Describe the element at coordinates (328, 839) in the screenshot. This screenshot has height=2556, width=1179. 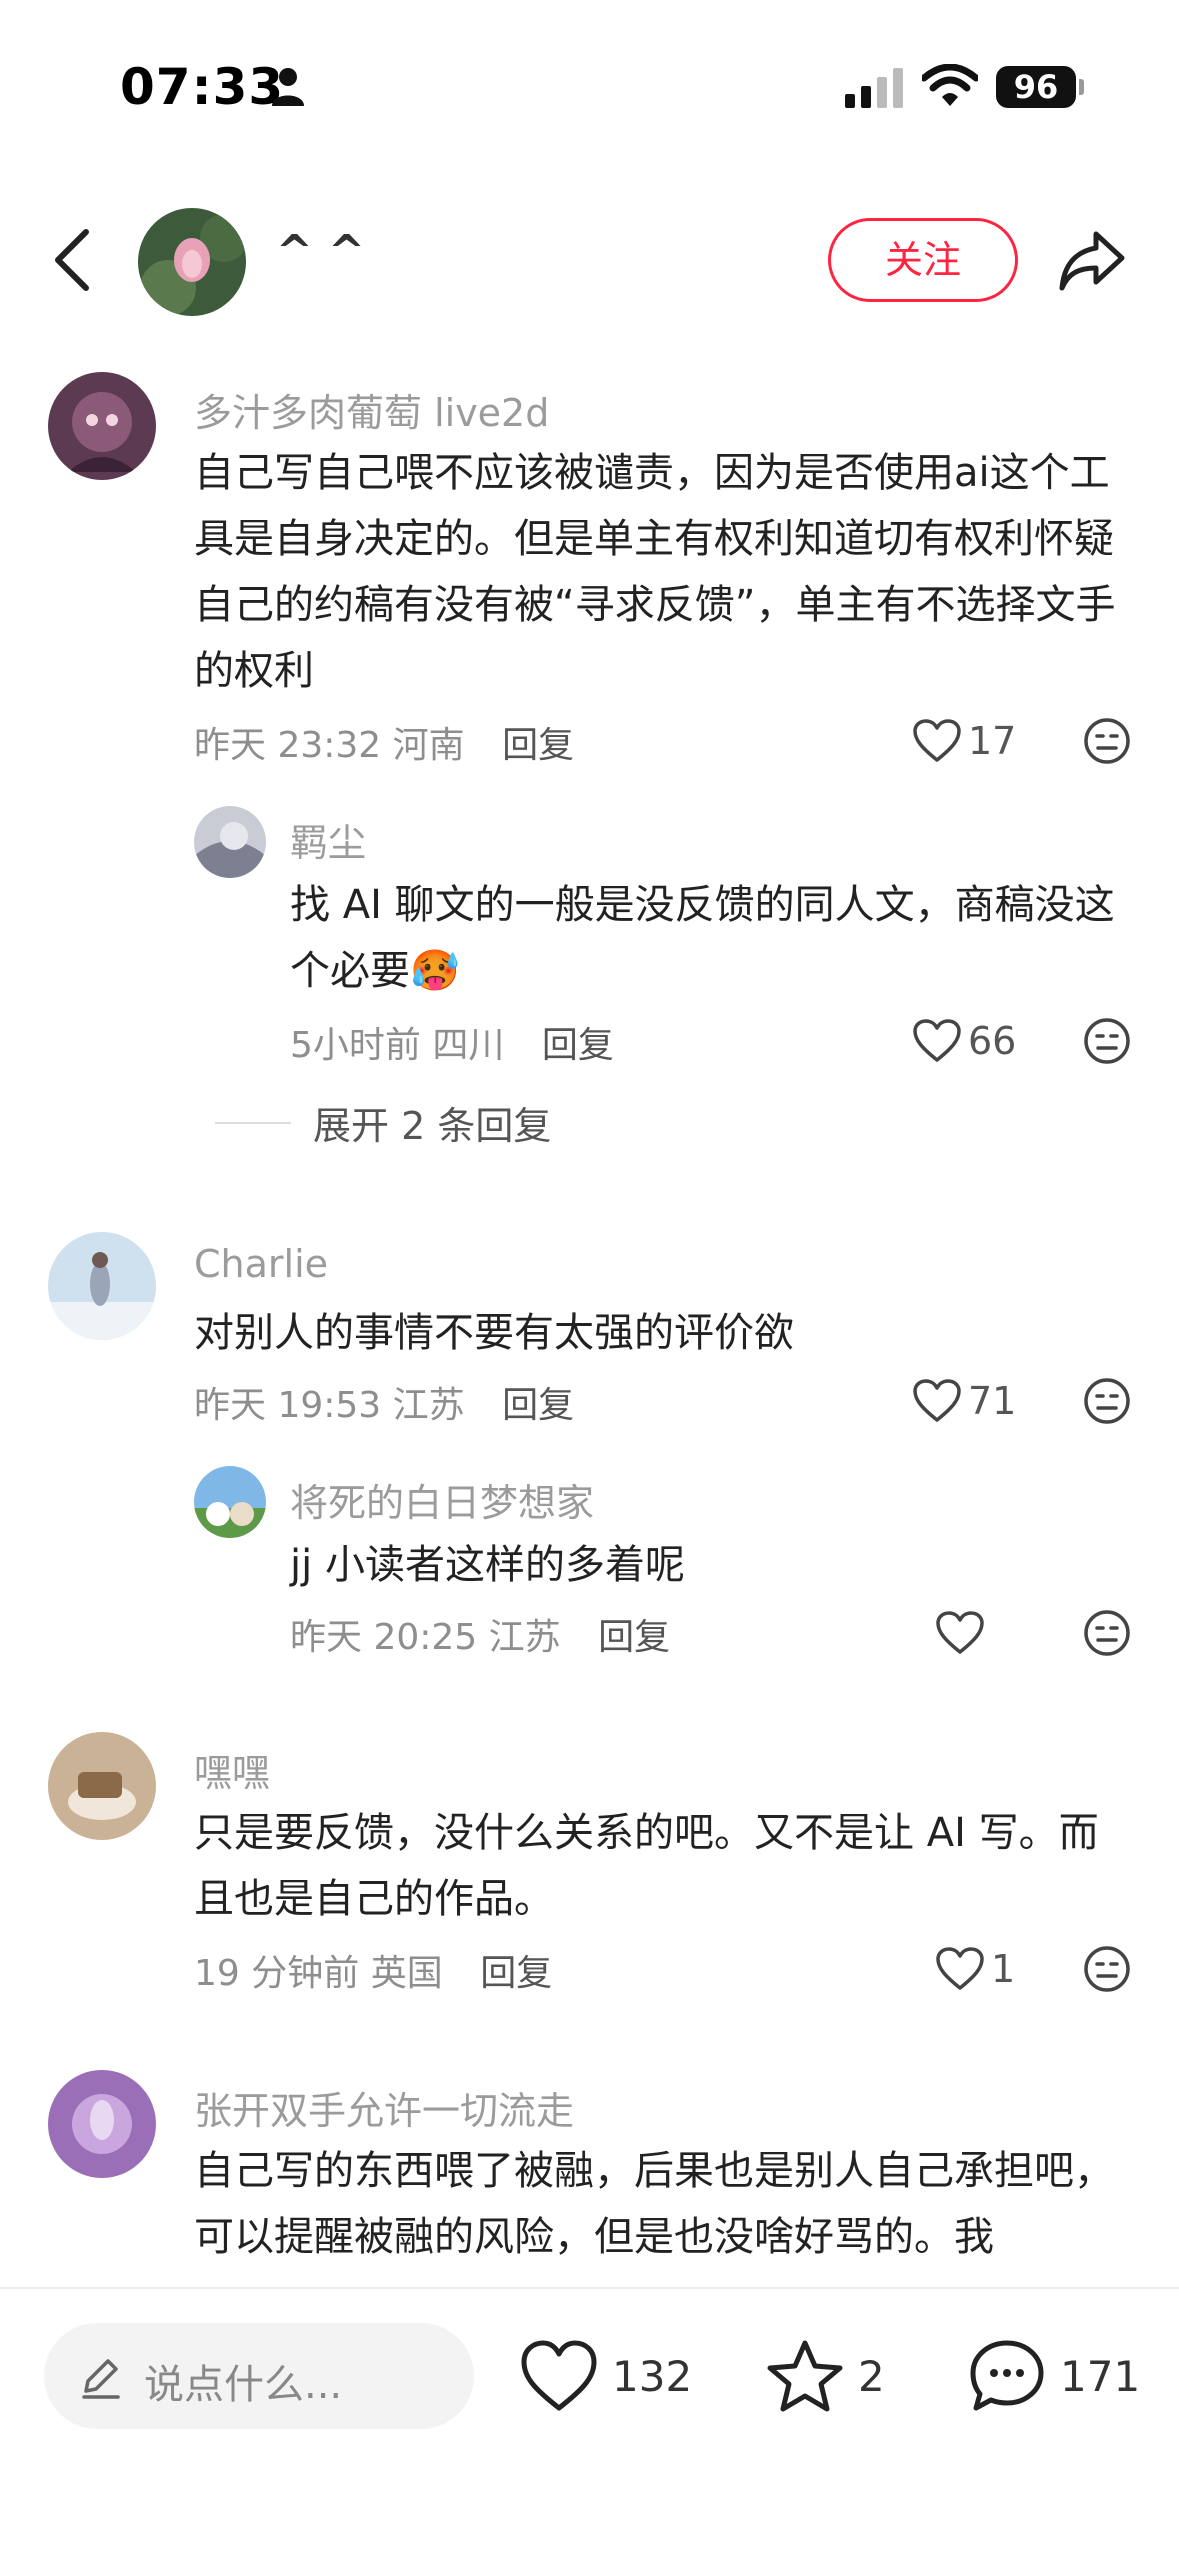
I see `reply-username: 羁尘` at that location.